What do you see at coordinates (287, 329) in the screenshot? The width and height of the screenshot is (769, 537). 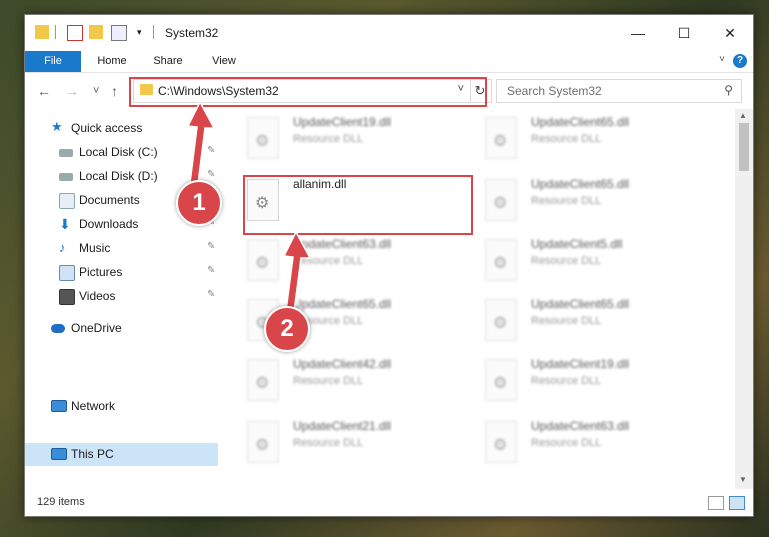 I see `callout-2: 2` at bounding box center [287, 329].